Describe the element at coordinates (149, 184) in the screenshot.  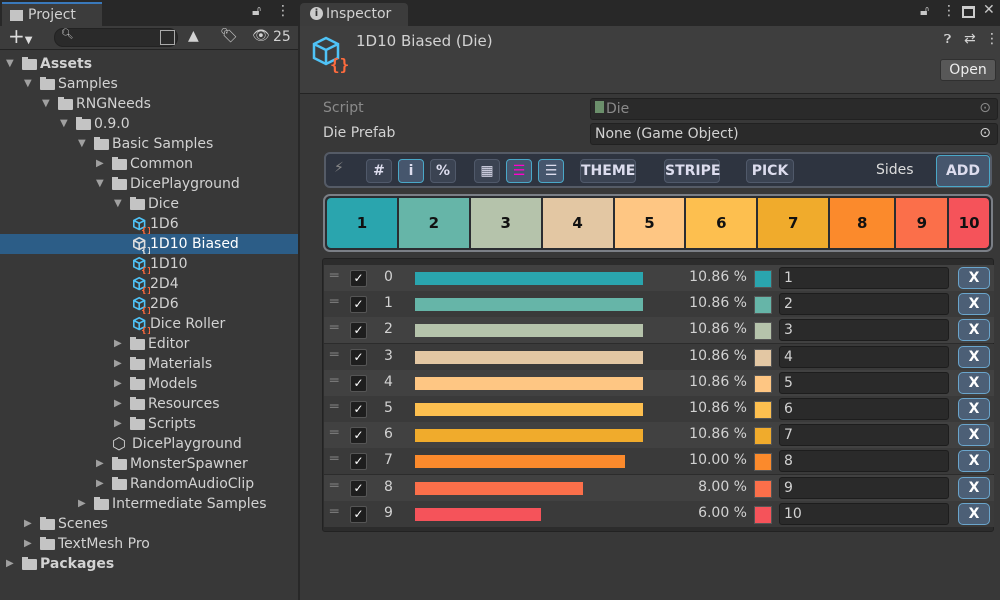
I see `tree-item: ▼ DicePlayground` at that location.